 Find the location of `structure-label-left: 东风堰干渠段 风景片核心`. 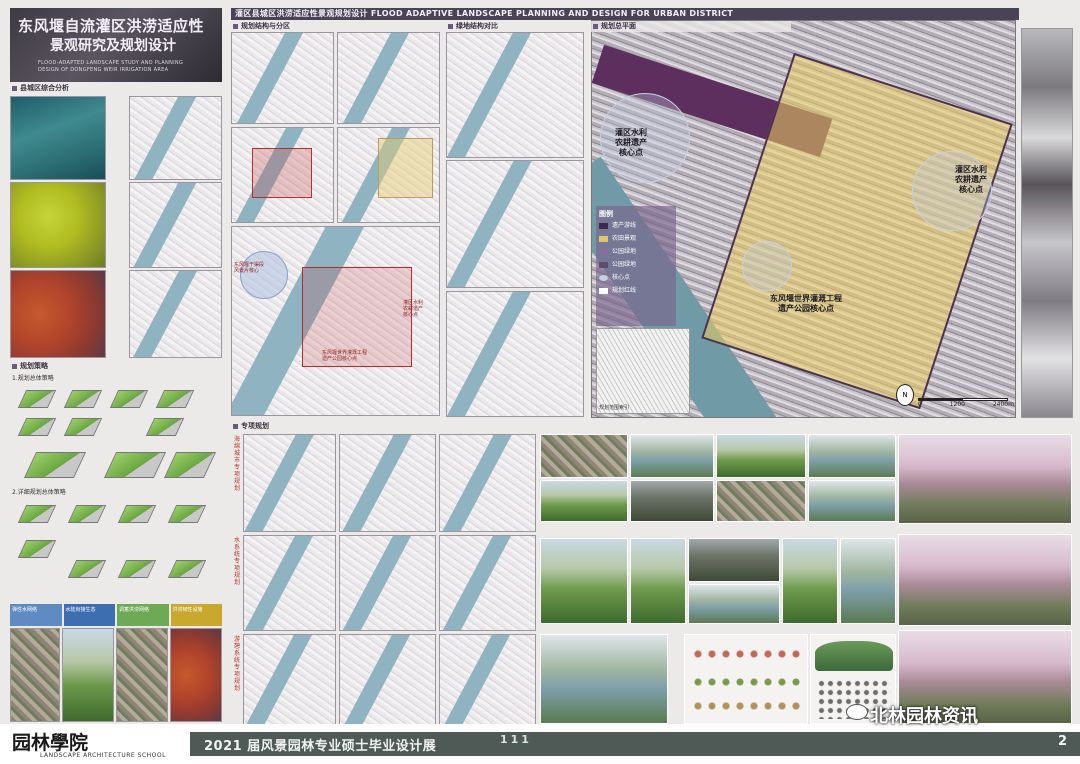

structure-label-left: 东风堰干渠段 风景片核心 is located at coordinates (249, 268).